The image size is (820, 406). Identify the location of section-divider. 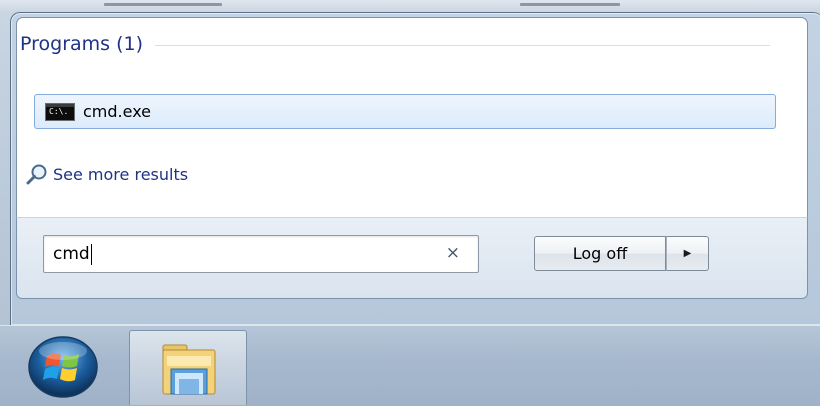
(462, 45).